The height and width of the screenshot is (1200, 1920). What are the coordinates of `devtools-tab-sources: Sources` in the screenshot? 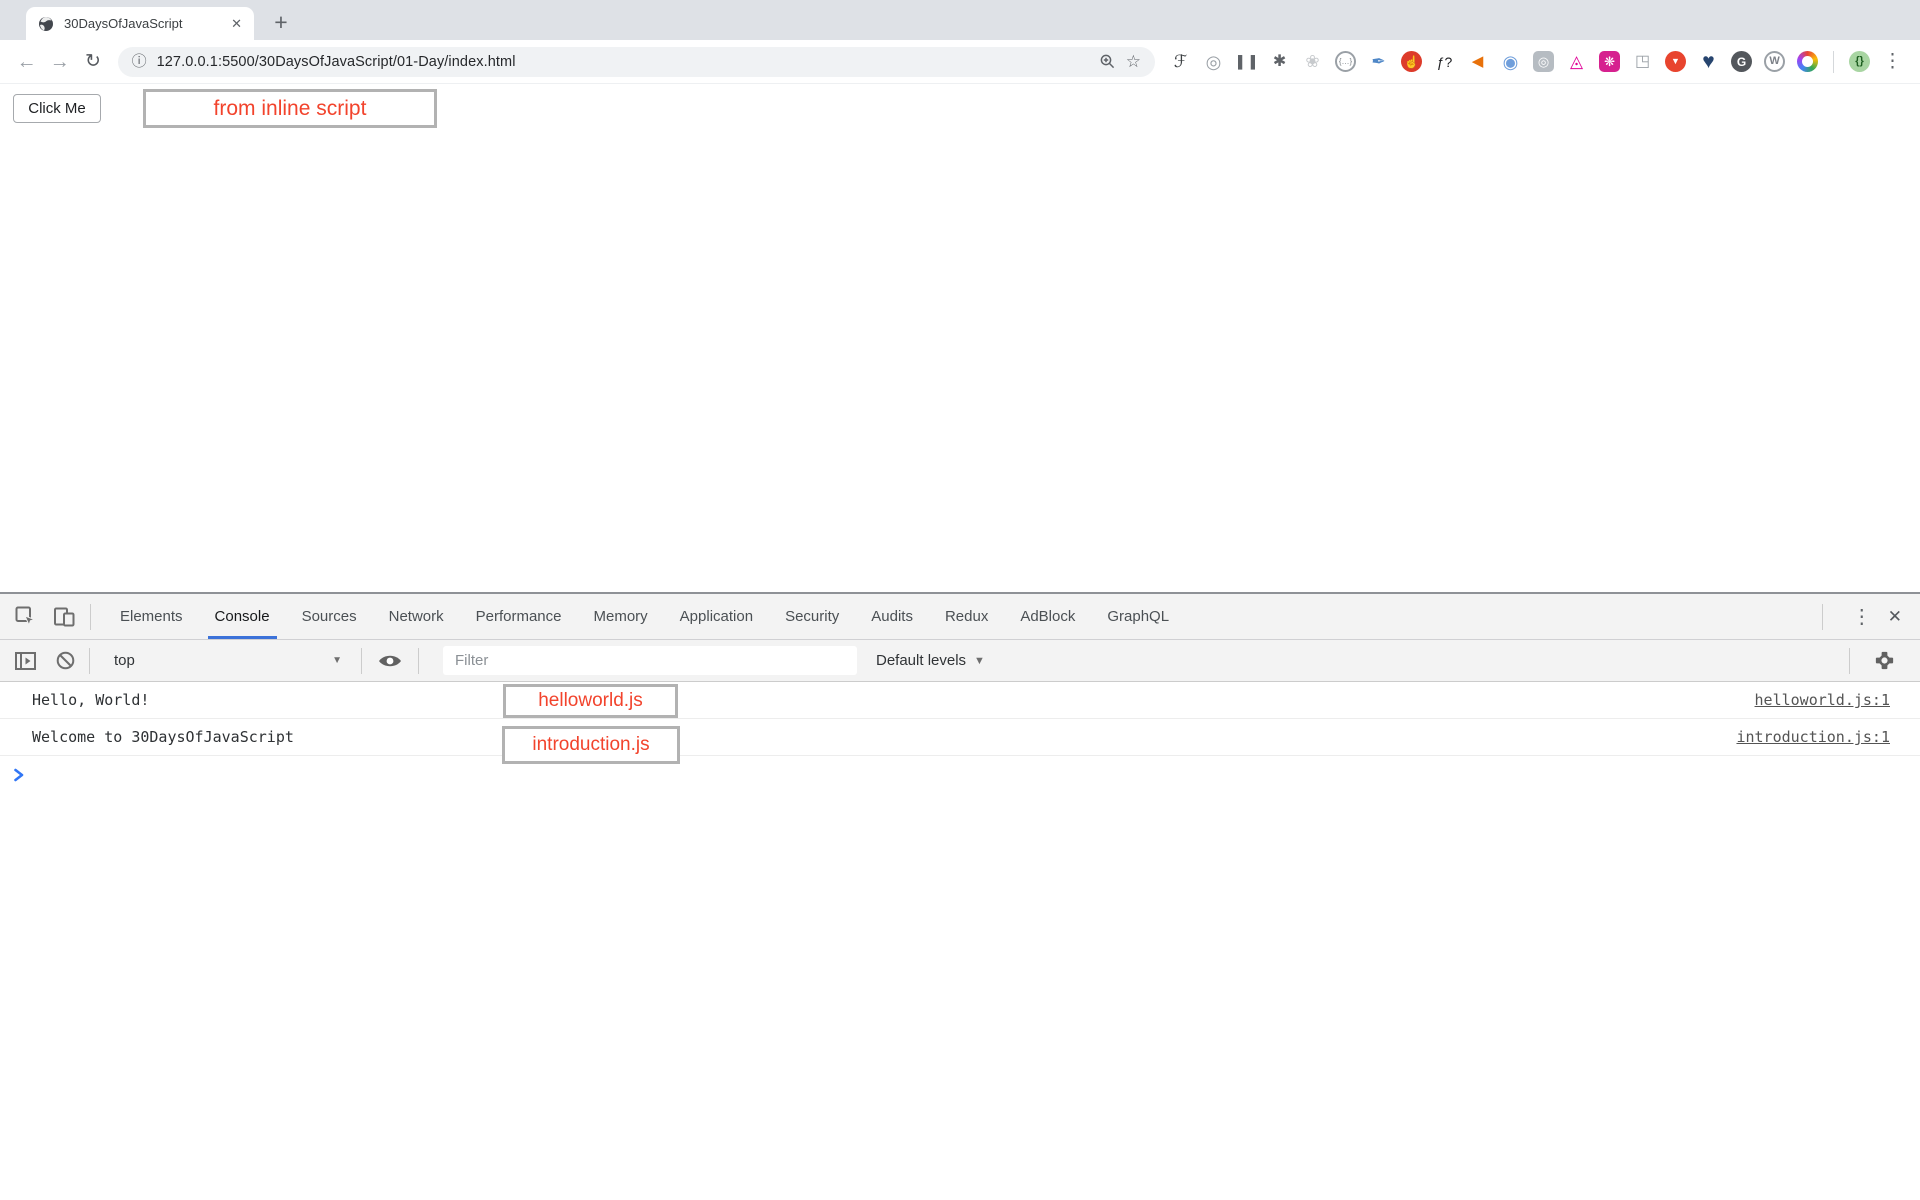 It's located at (329, 616).